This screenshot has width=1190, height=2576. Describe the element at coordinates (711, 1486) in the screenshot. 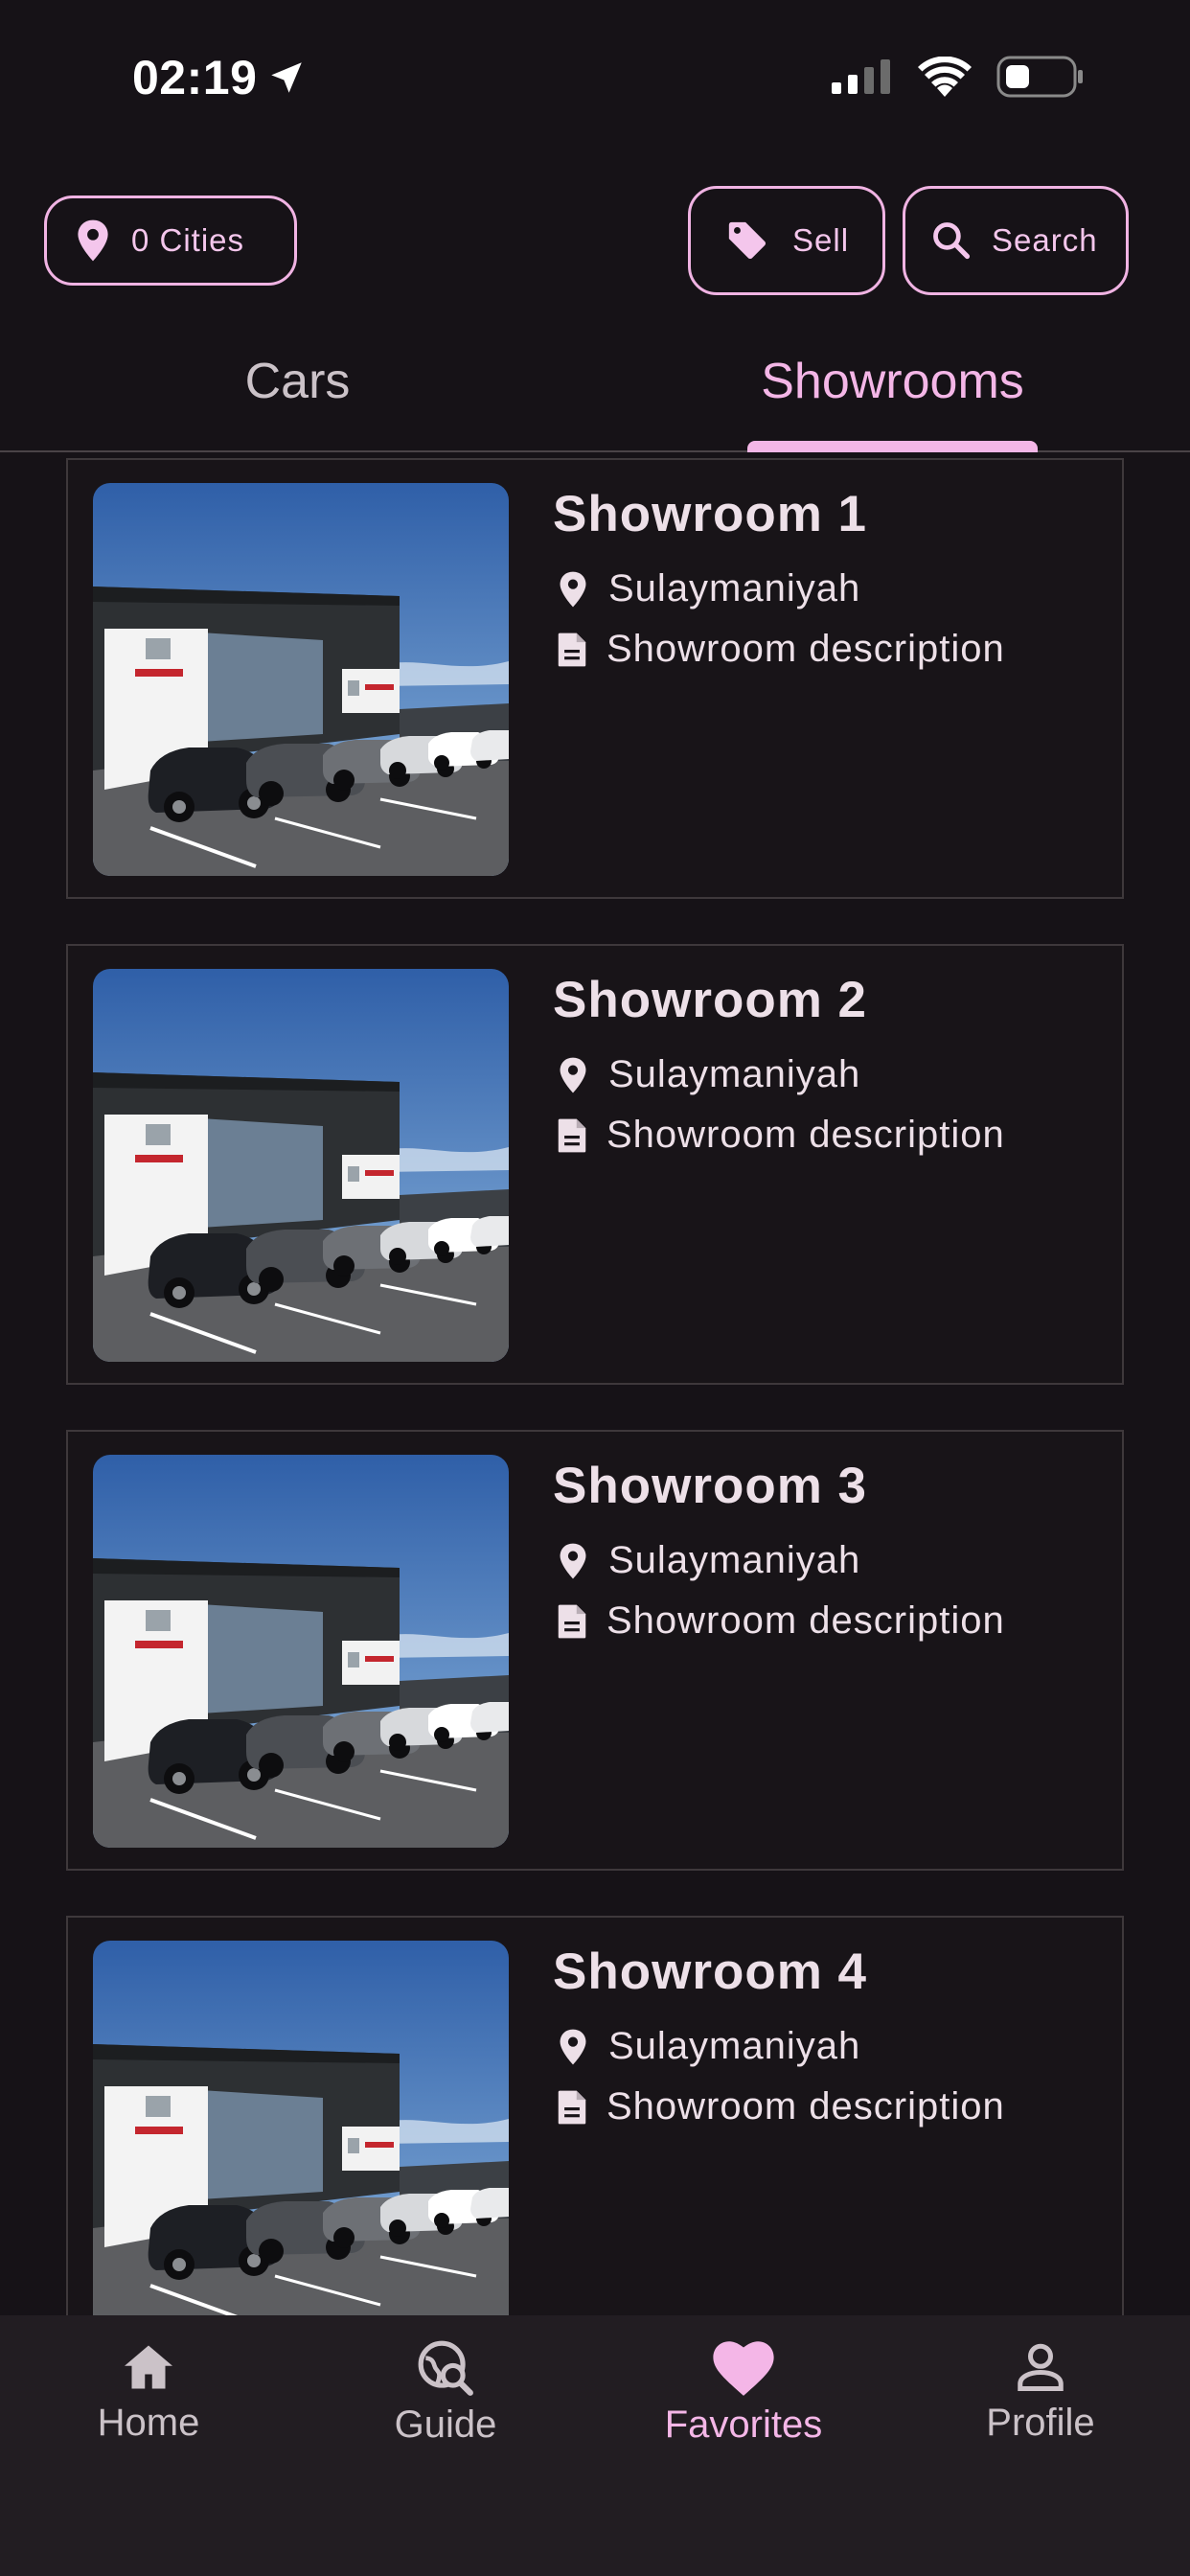

I see `showroom-title: Showroom 3` at that location.